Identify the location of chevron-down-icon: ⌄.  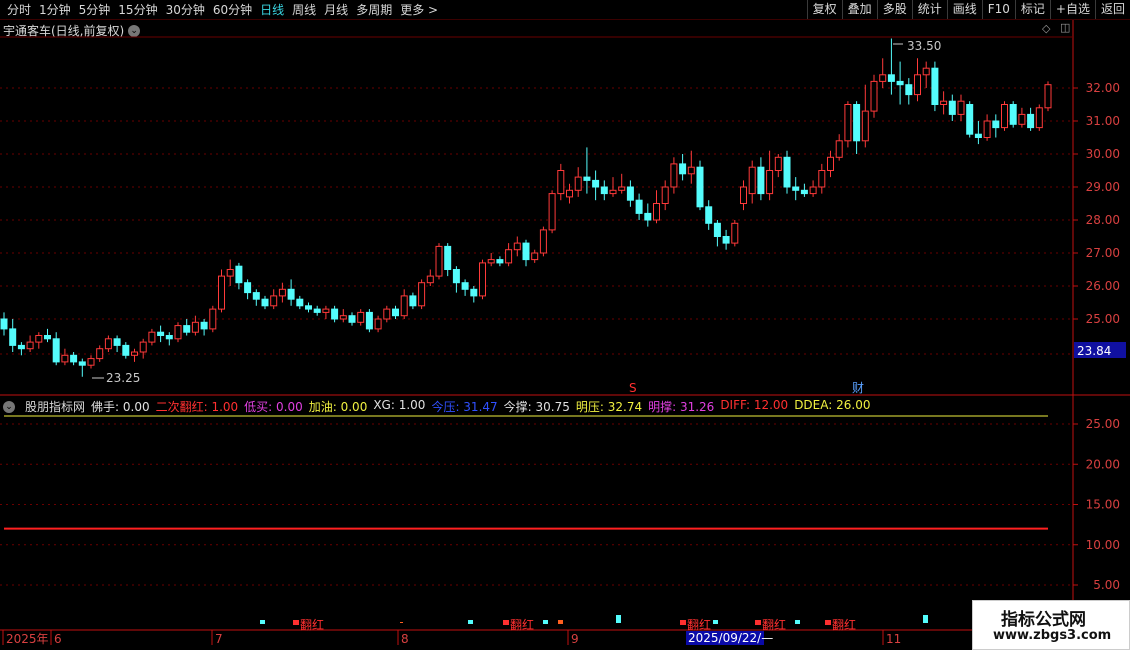
(9, 406).